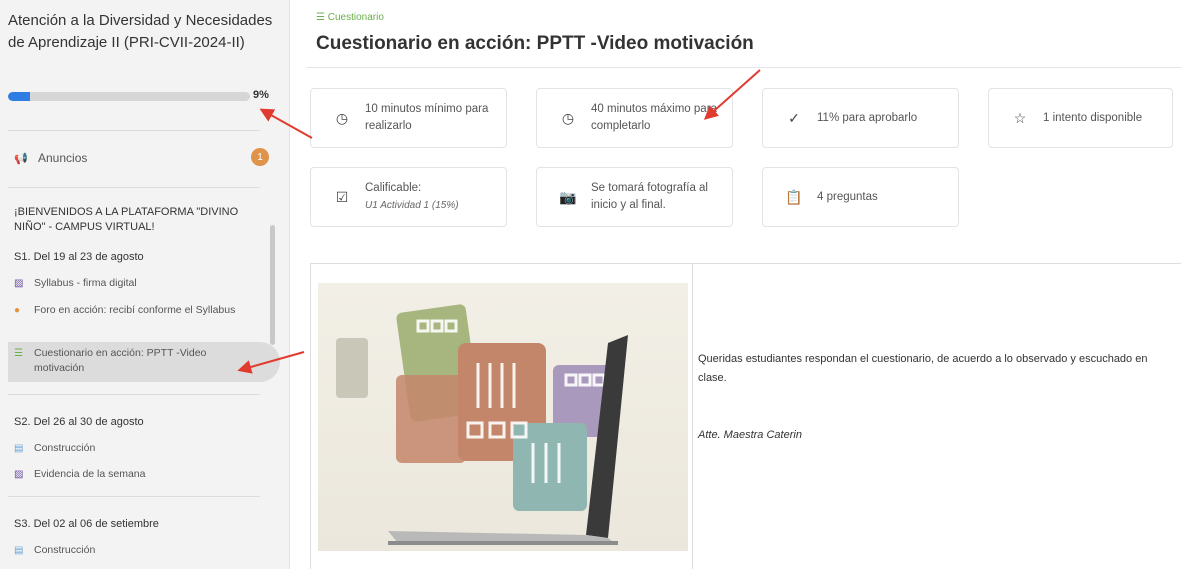 This screenshot has height=569, width=1181. Describe the element at coordinates (63, 158) in the screenshot. I see `announcements-label: Anuncios` at that location.